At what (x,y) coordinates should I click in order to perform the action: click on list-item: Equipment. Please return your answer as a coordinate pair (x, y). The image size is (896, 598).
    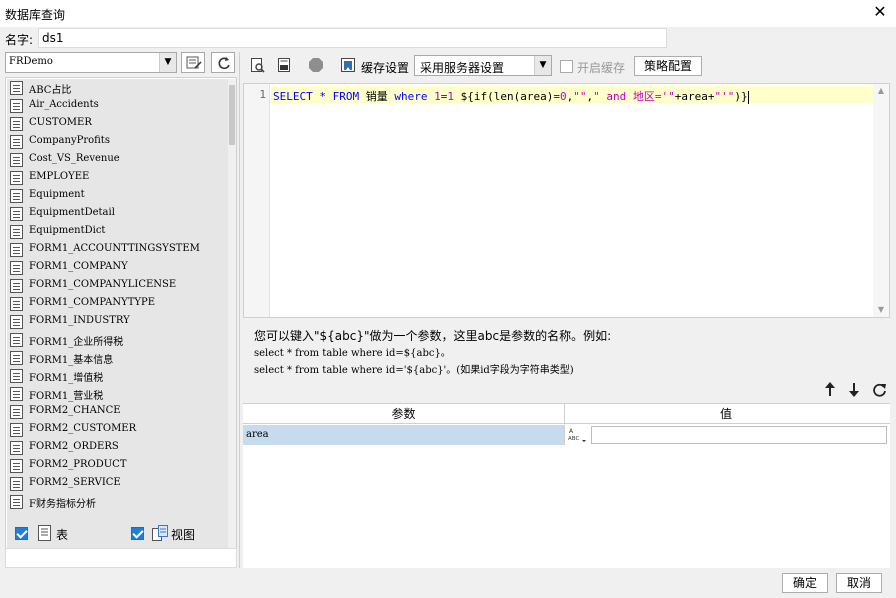
    Looking at the image, I should click on (117, 196).